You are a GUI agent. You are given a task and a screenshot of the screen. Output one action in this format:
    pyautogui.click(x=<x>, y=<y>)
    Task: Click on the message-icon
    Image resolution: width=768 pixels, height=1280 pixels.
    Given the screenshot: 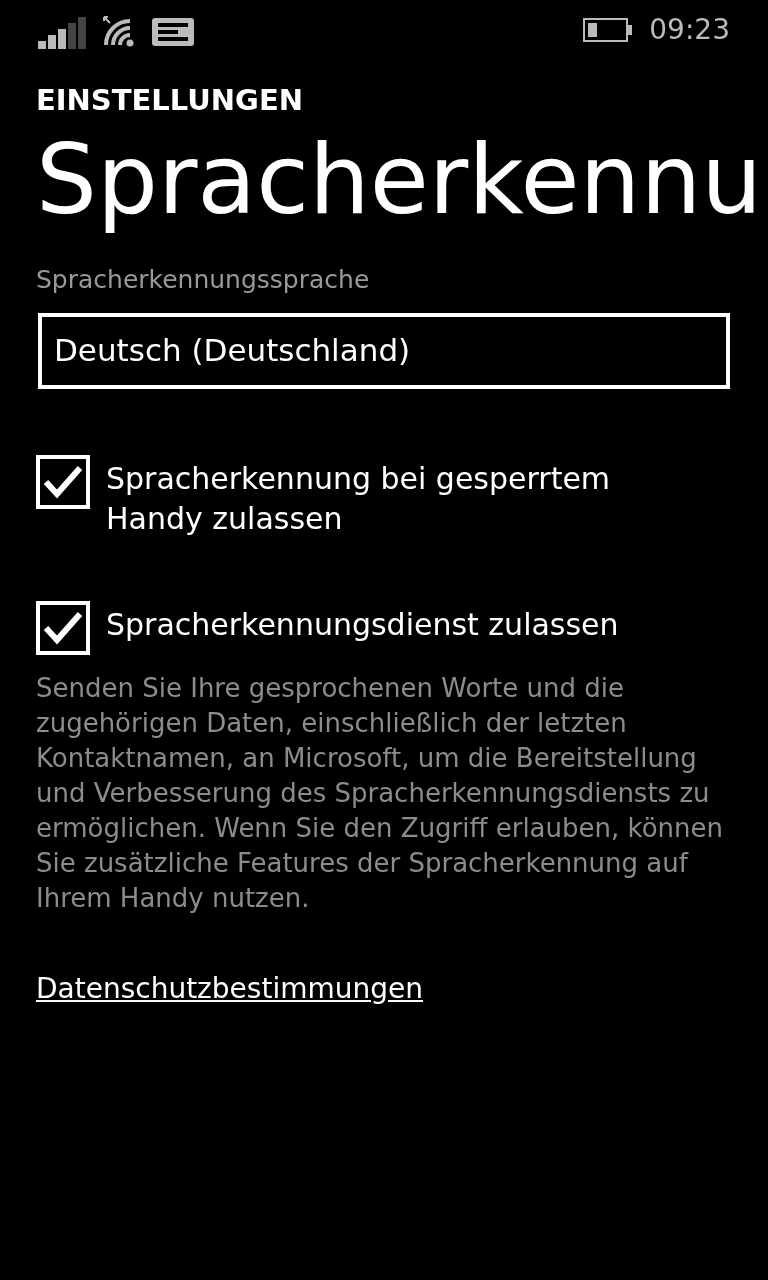 What is the action you would take?
    pyautogui.click(x=173, y=32)
    